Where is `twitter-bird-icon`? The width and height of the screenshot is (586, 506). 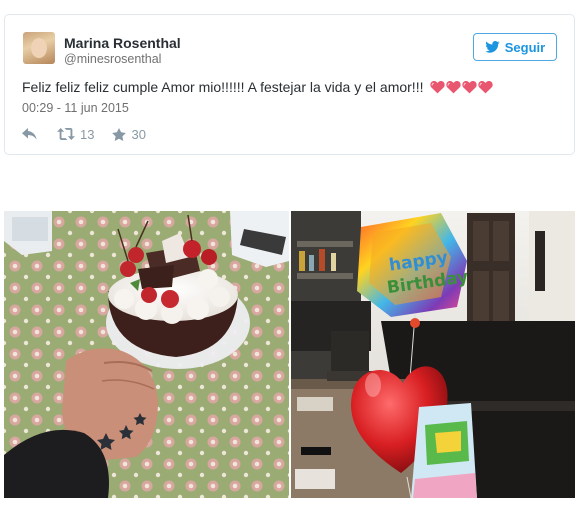
twitter-bird-icon is located at coordinates (492, 47).